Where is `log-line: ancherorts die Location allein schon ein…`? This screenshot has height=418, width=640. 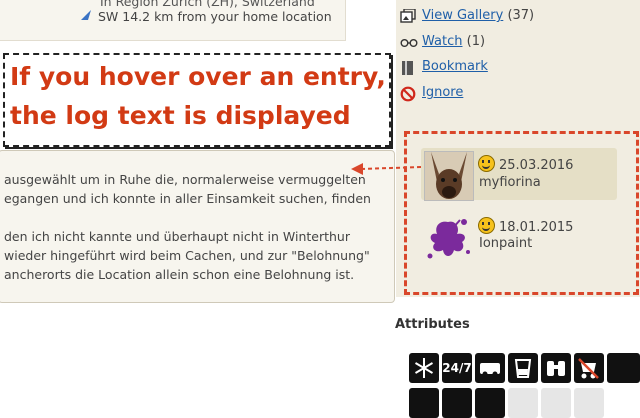 log-line: ancherorts die Location allein schon ein… is located at coordinates (179, 274).